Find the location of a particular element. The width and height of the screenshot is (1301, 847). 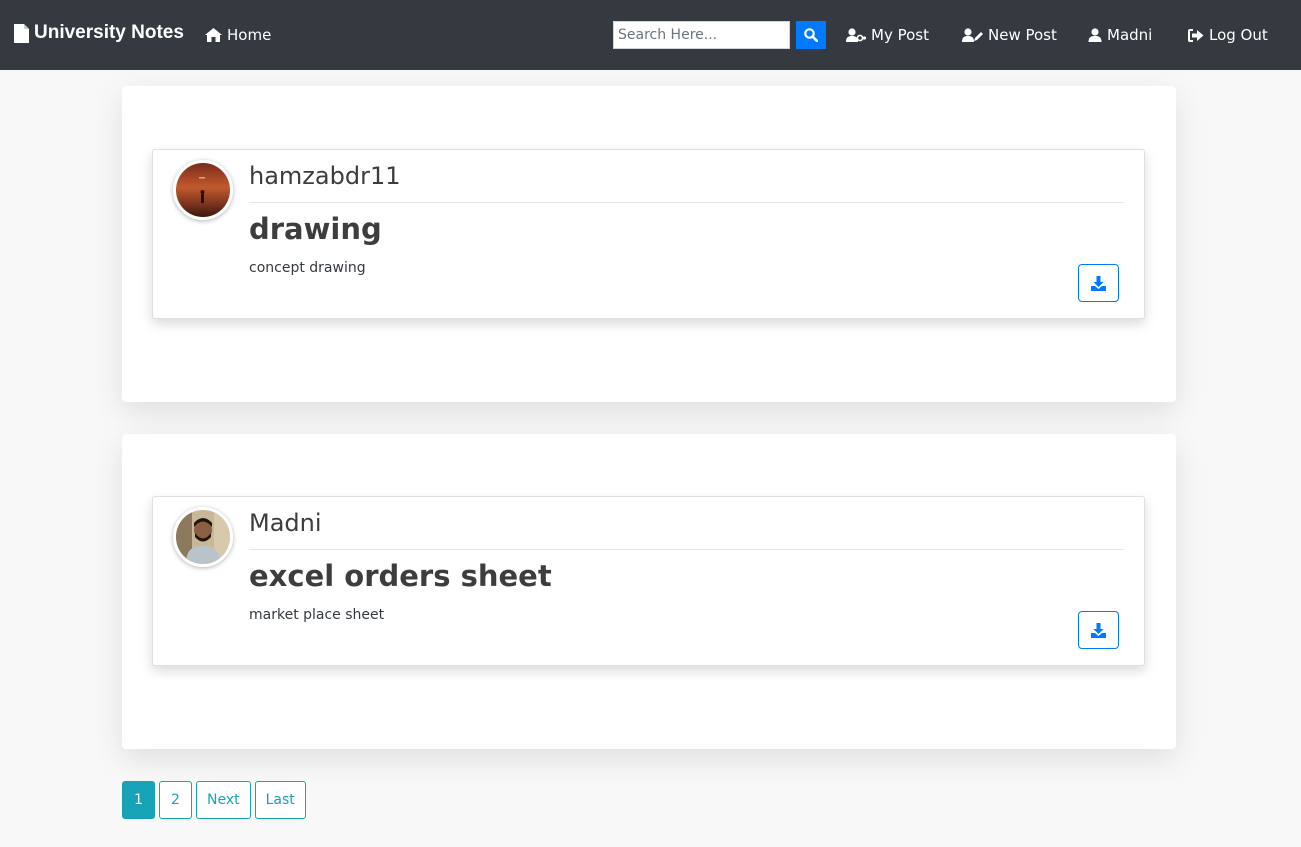

nav-my-post: My Post is located at coordinates (887, 35).